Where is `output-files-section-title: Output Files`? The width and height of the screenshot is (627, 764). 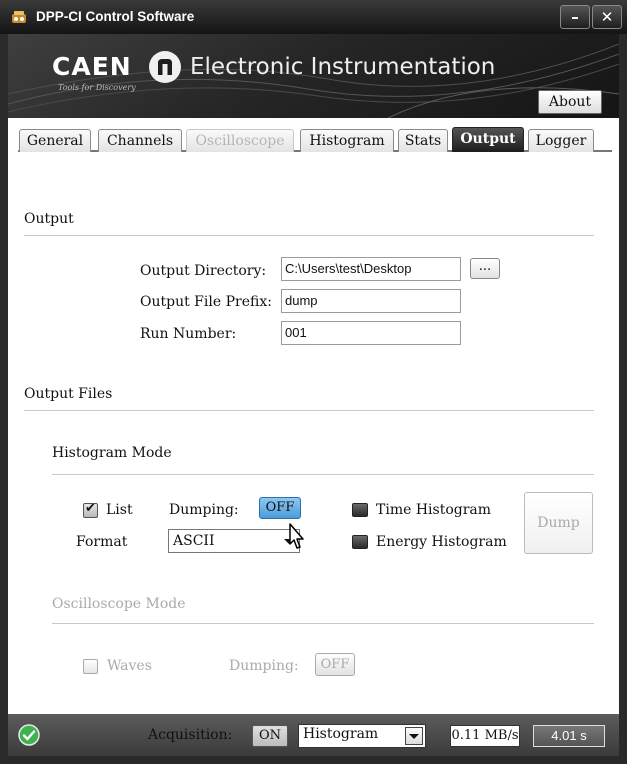
output-files-section-title: Output Files is located at coordinates (68, 394).